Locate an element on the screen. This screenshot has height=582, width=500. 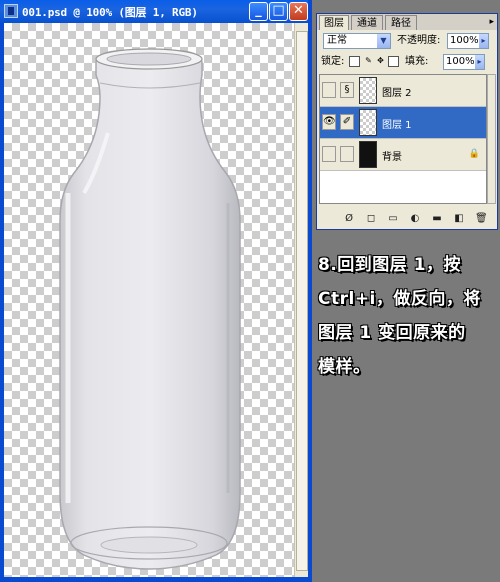
layer-name: 图层 2 is located at coordinates (397, 93).